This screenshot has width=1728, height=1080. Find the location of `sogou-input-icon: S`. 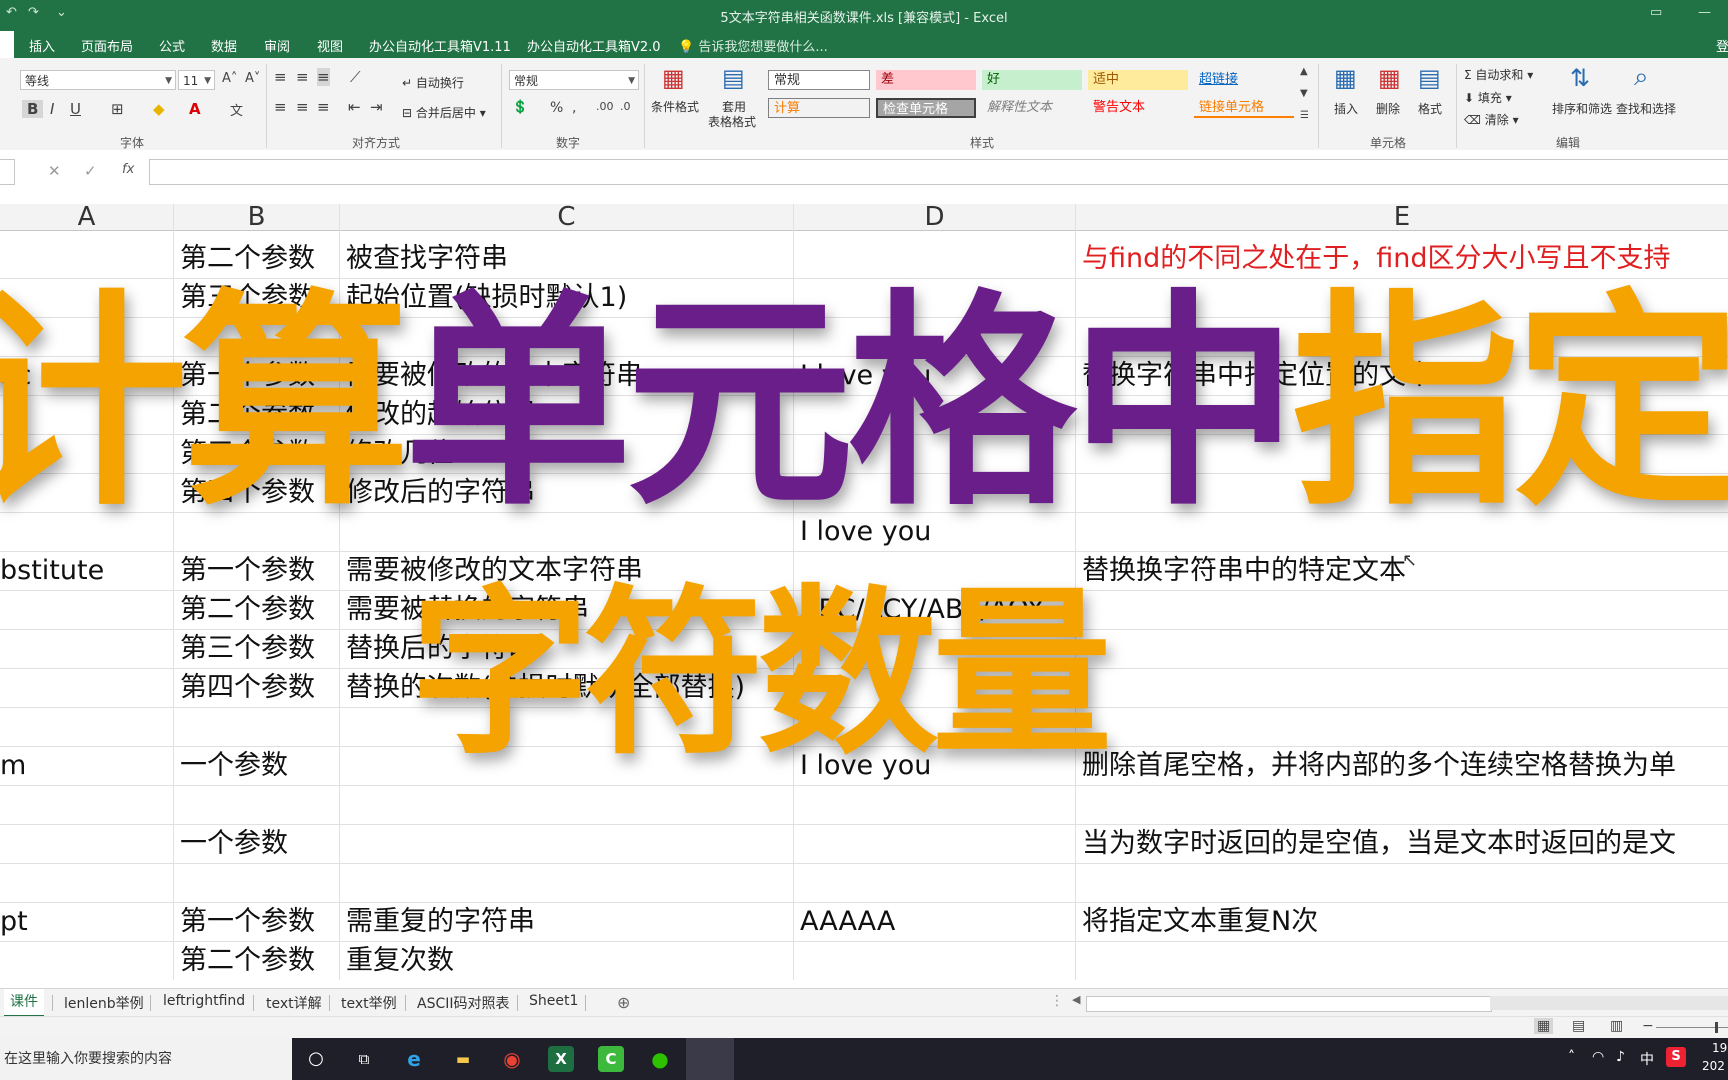

sogou-input-icon: S is located at coordinates (1676, 1057).